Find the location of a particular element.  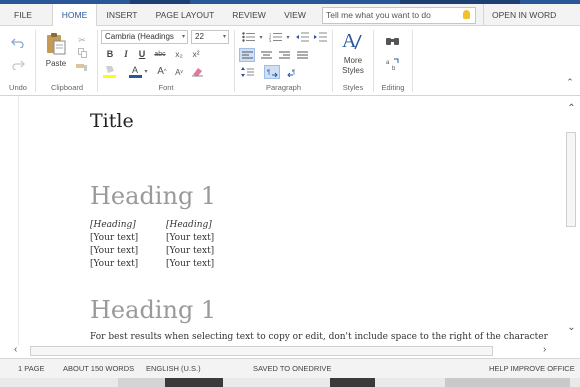

font-size-select: 22 ▾ is located at coordinates (210, 37).